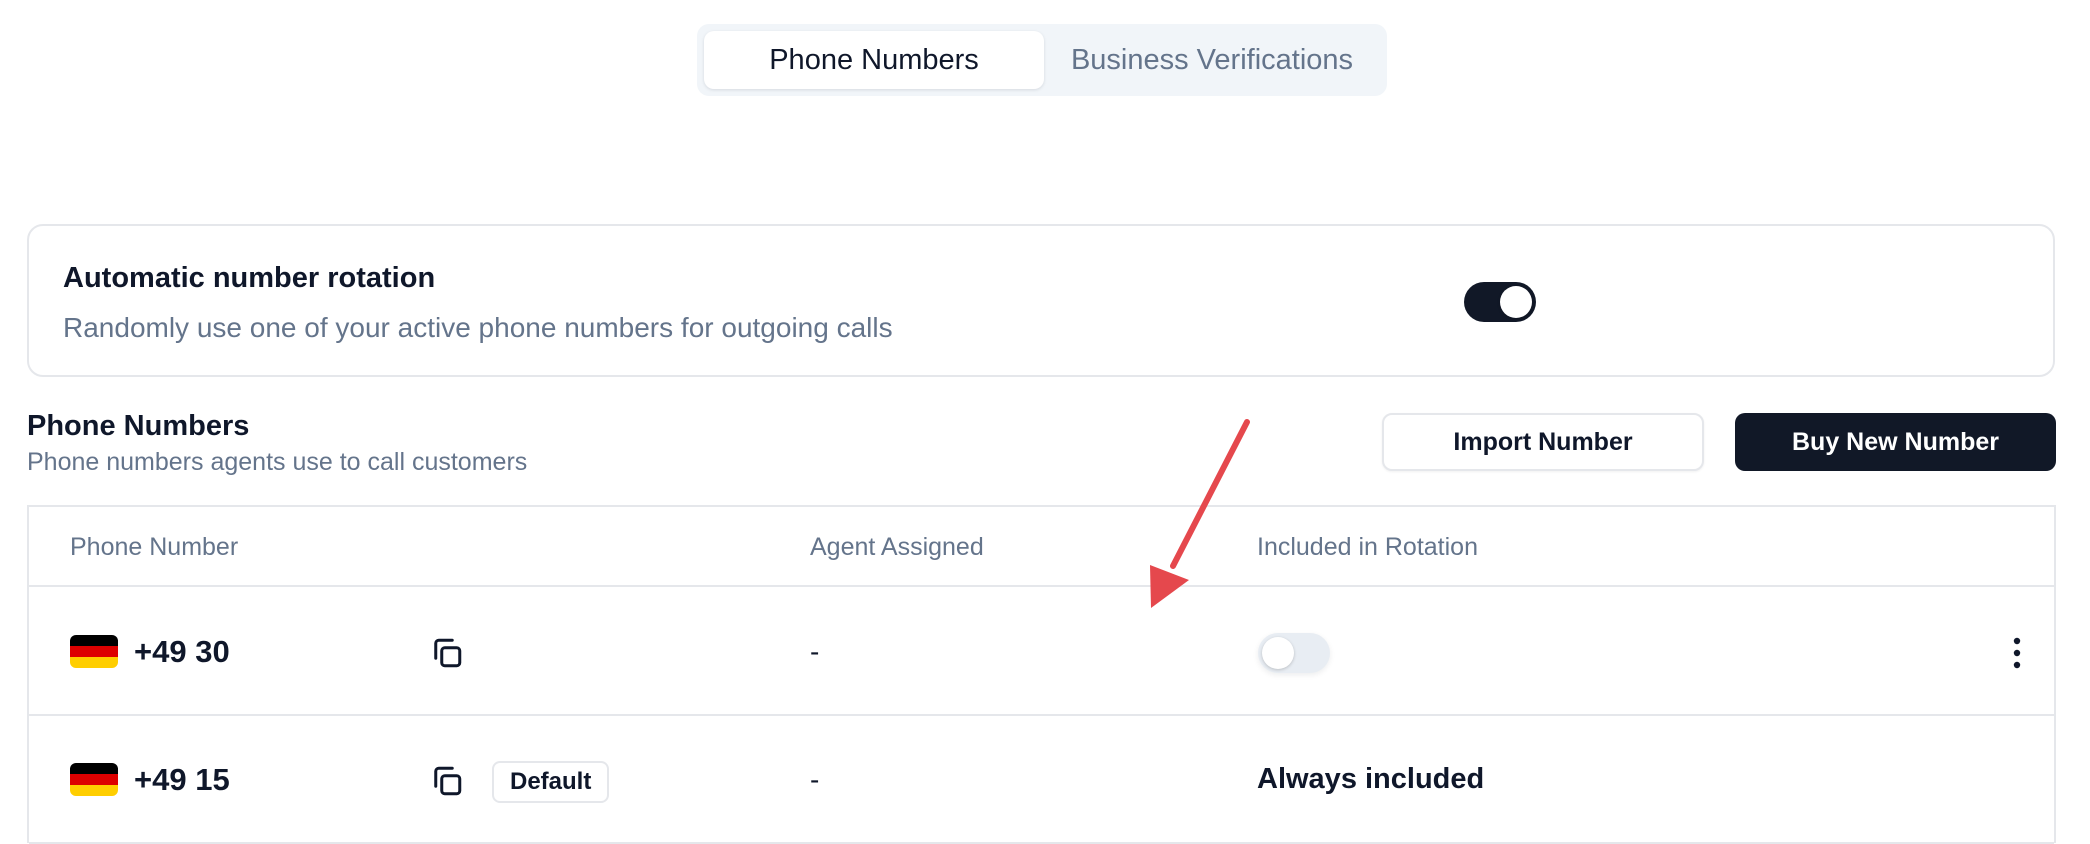  What do you see at coordinates (1371, 779) in the screenshot?
I see `always-included-text: Always included` at bounding box center [1371, 779].